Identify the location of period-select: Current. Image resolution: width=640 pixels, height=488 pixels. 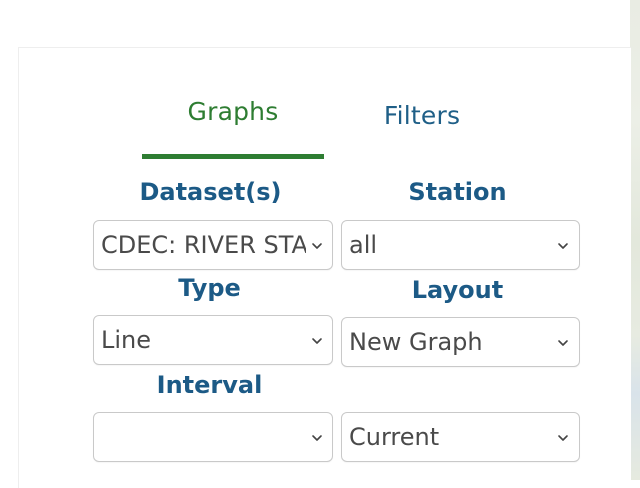
(460, 437).